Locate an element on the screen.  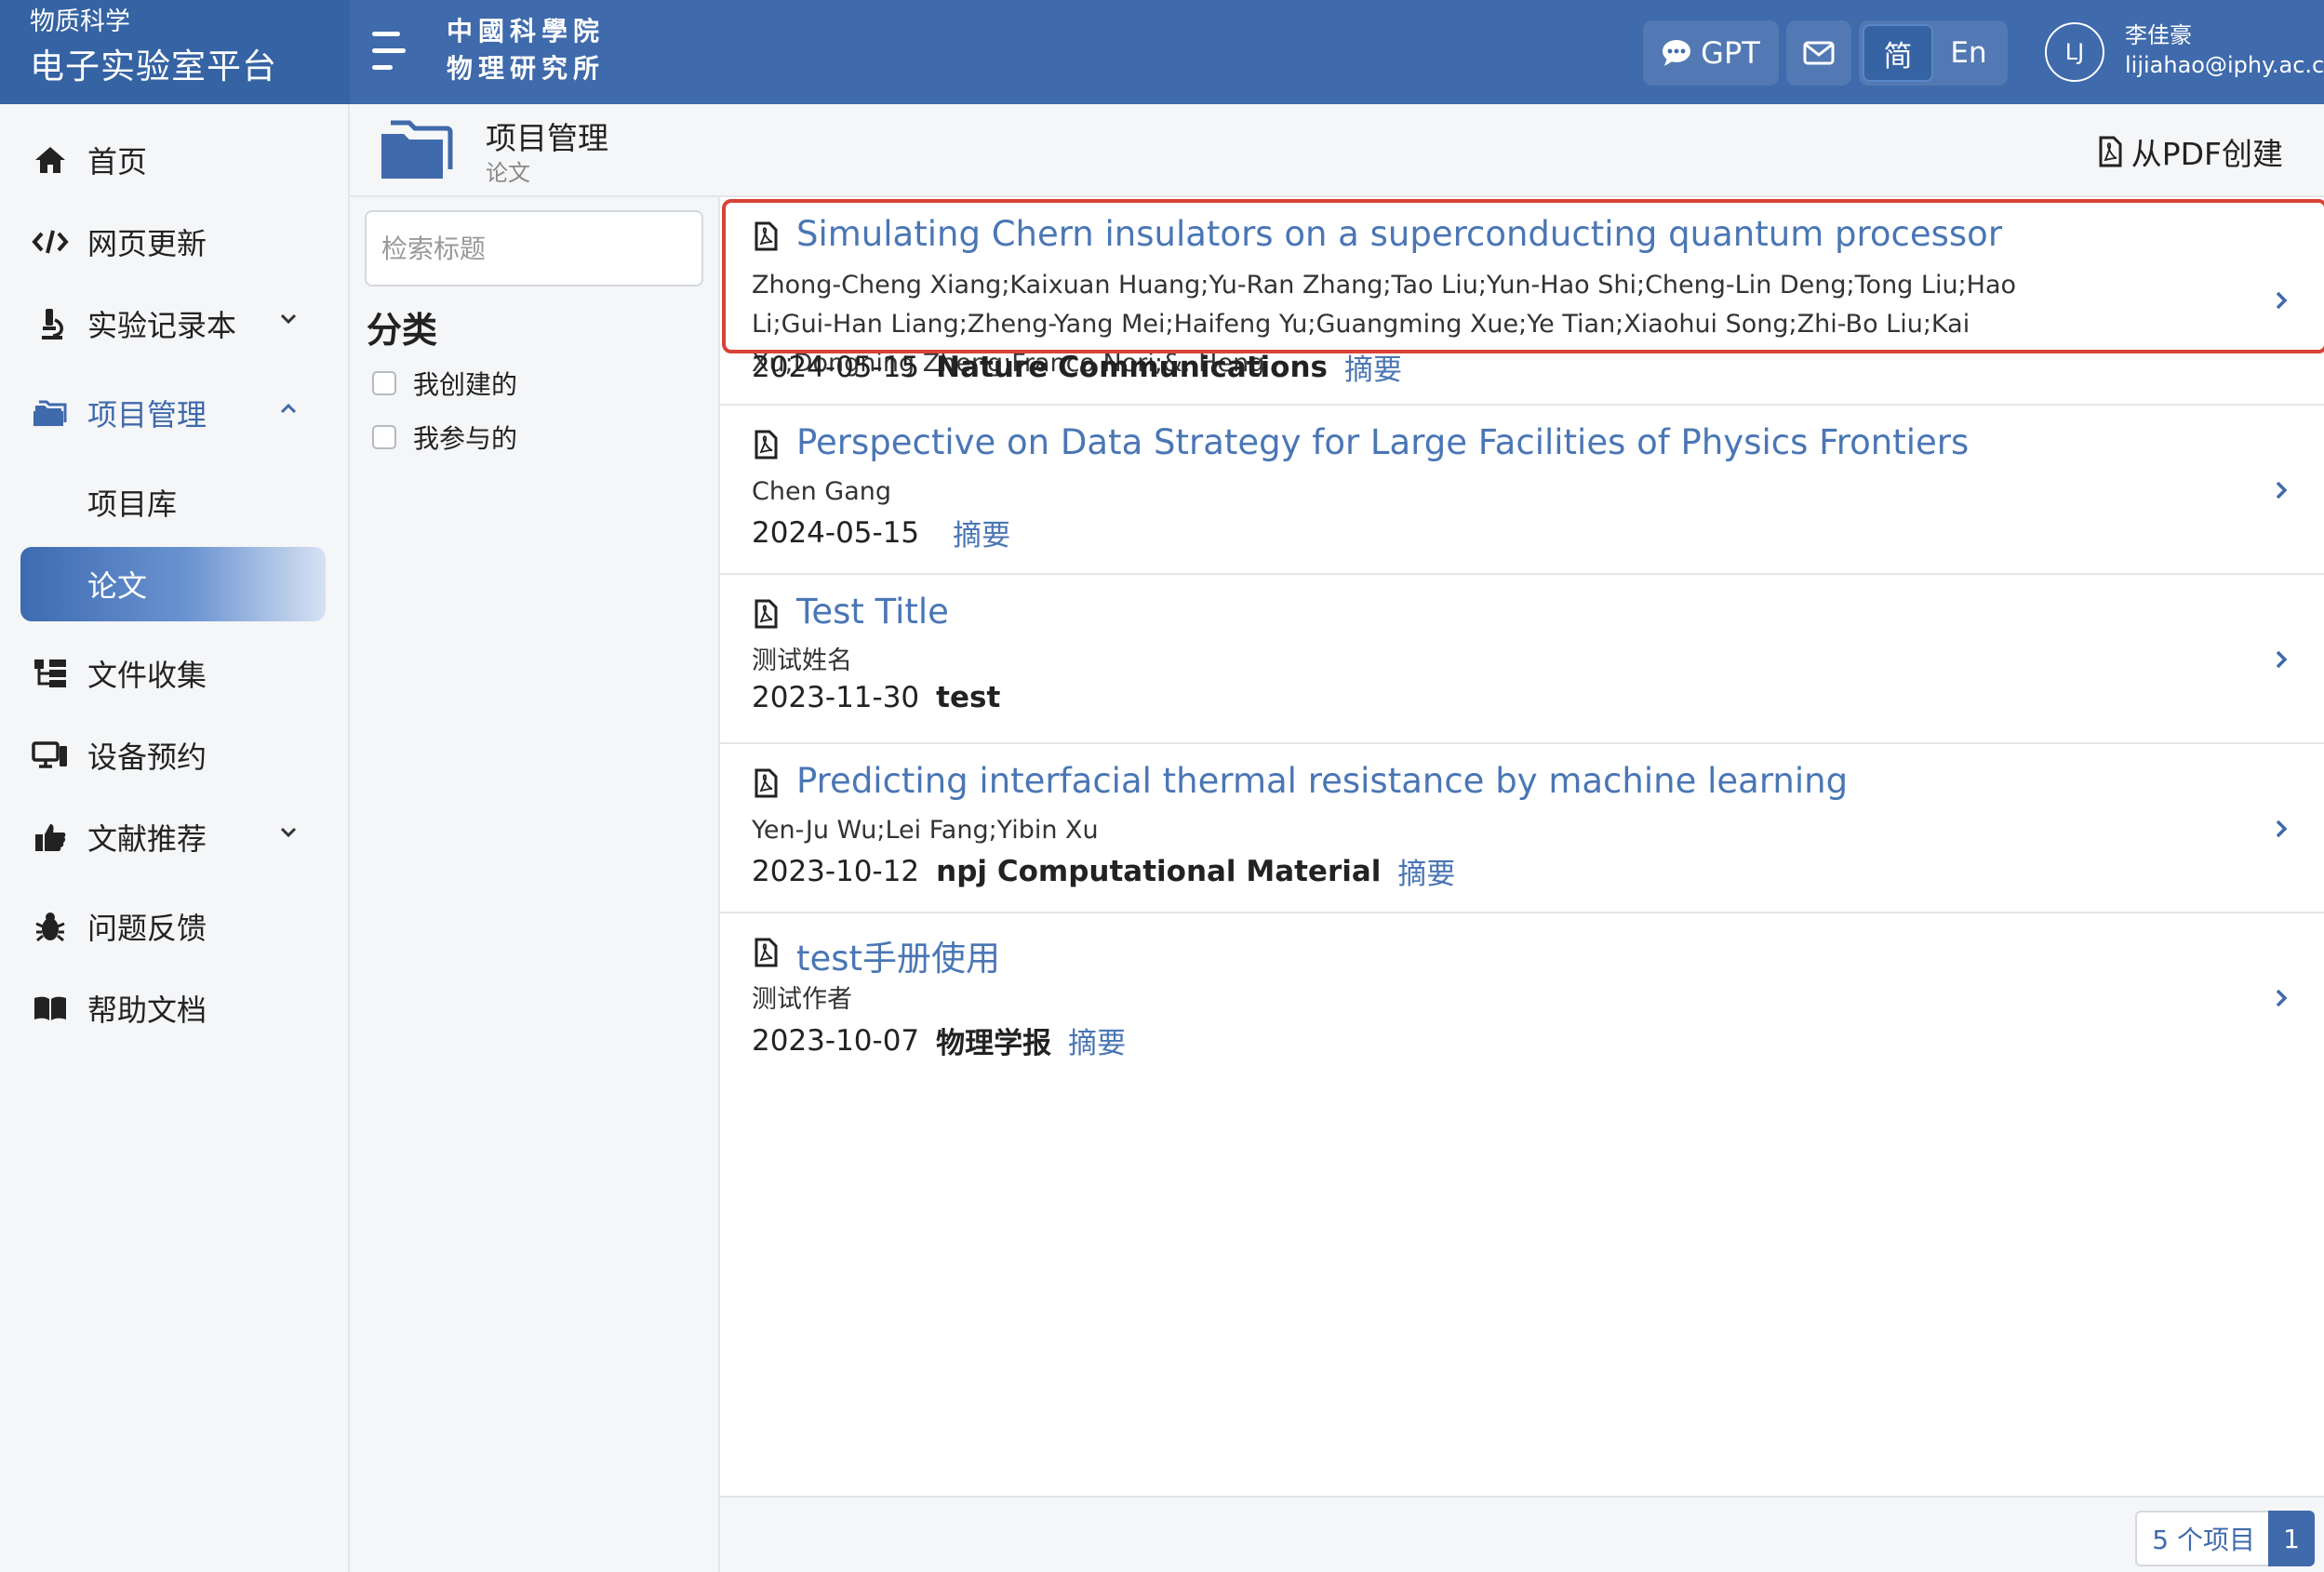
thumbs-up-icon is located at coordinates (50, 837).